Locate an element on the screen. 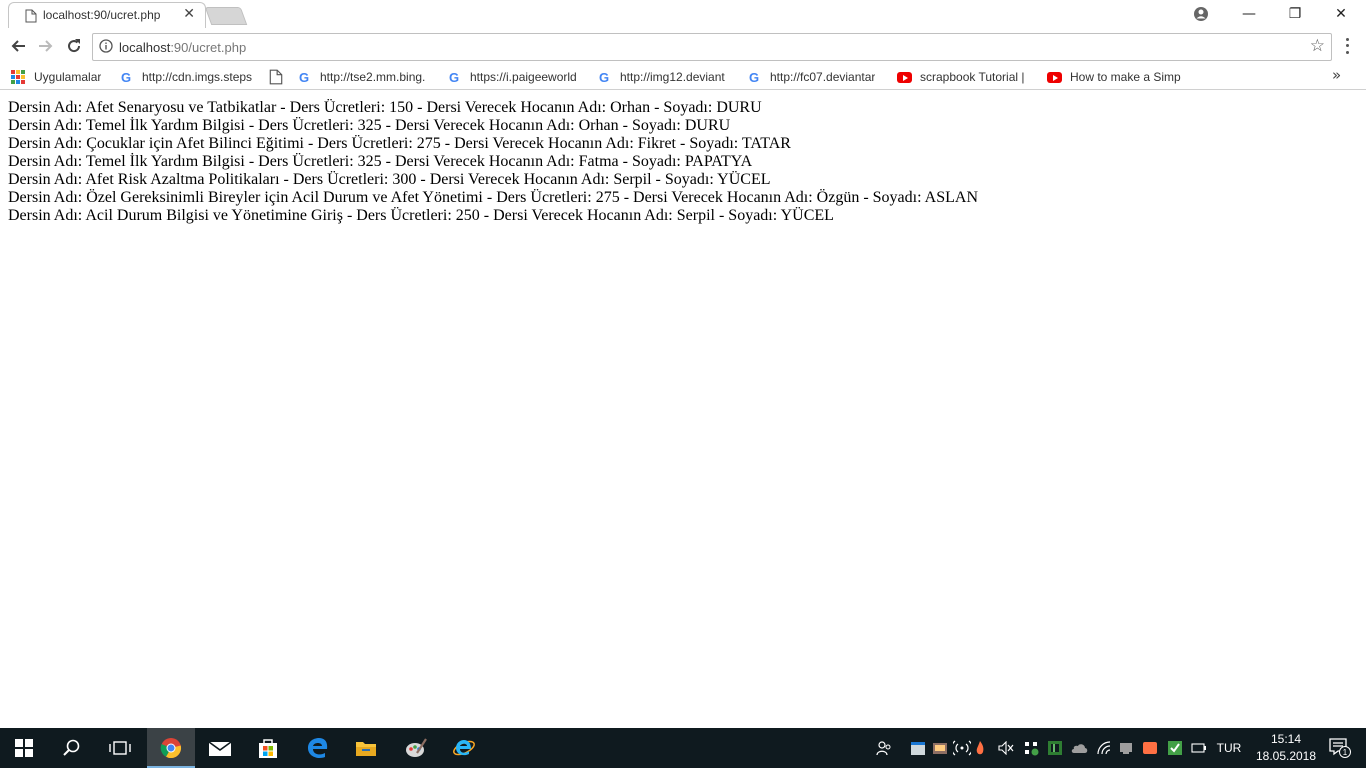  back-button is located at coordinates (18, 46).